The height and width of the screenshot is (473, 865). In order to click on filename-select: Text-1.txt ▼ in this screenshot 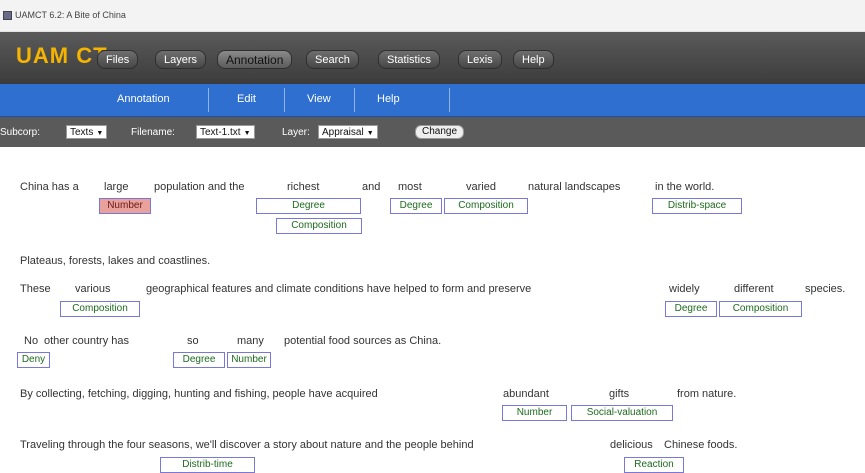, I will do `click(225, 132)`.